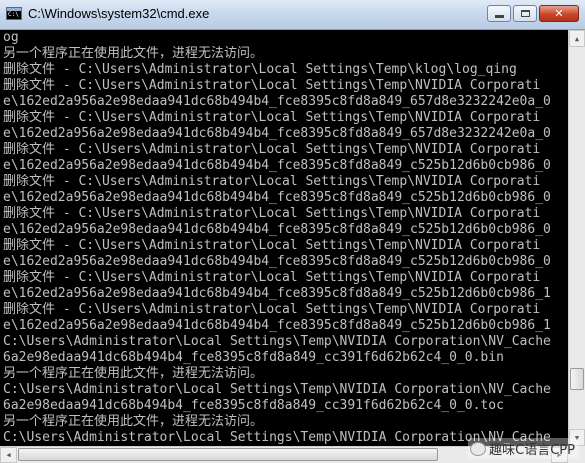 Image resolution: width=585 pixels, height=463 pixels. I want to click on close-icon: ✕, so click(559, 13).